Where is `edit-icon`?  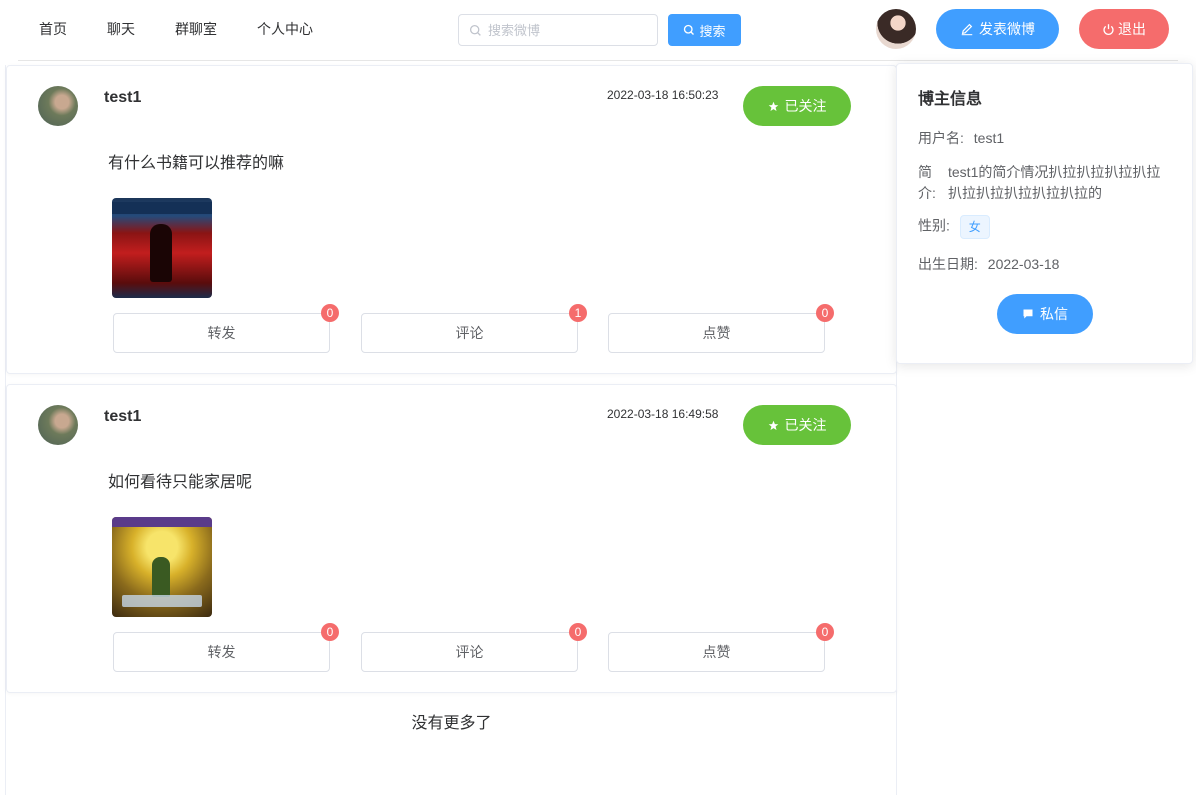
edit-icon is located at coordinates (967, 29).